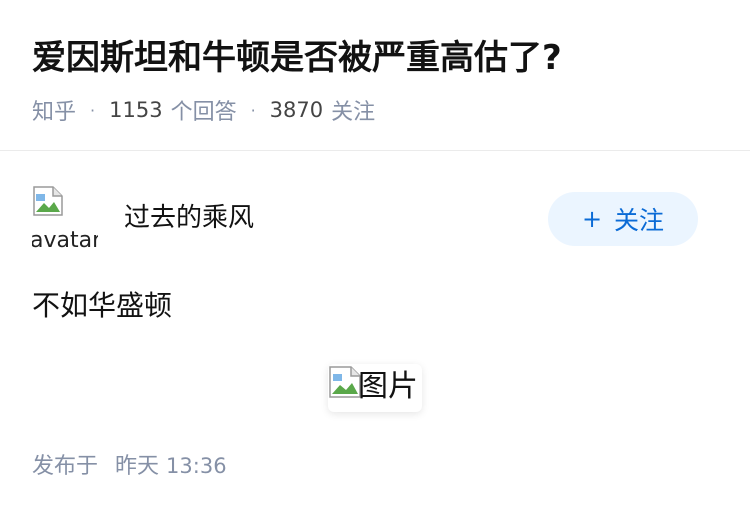 This screenshot has height=518, width=750. Describe the element at coordinates (375, 221) in the screenshot. I see `answer-author-row: avatar 过去的乘风 + 关注` at that location.